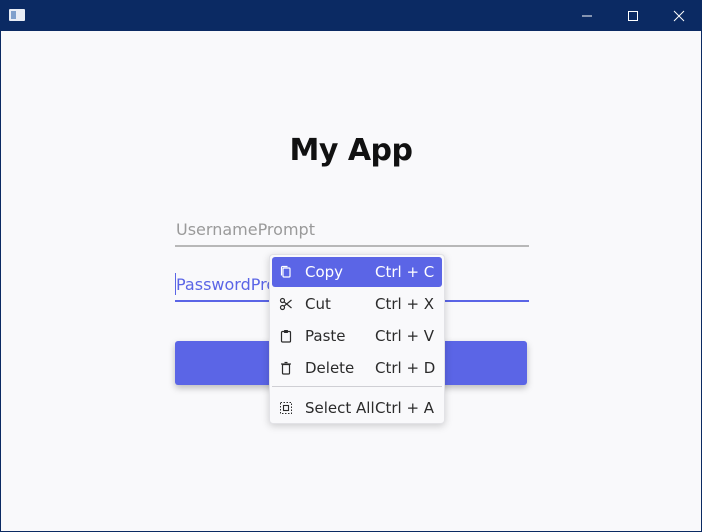 Image resolution: width=702 pixels, height=532 pixels. Describe the element at coordinates (405, 272) in the screenshot. I see `menu-item-shortcut: Ctrl + C` at that location.